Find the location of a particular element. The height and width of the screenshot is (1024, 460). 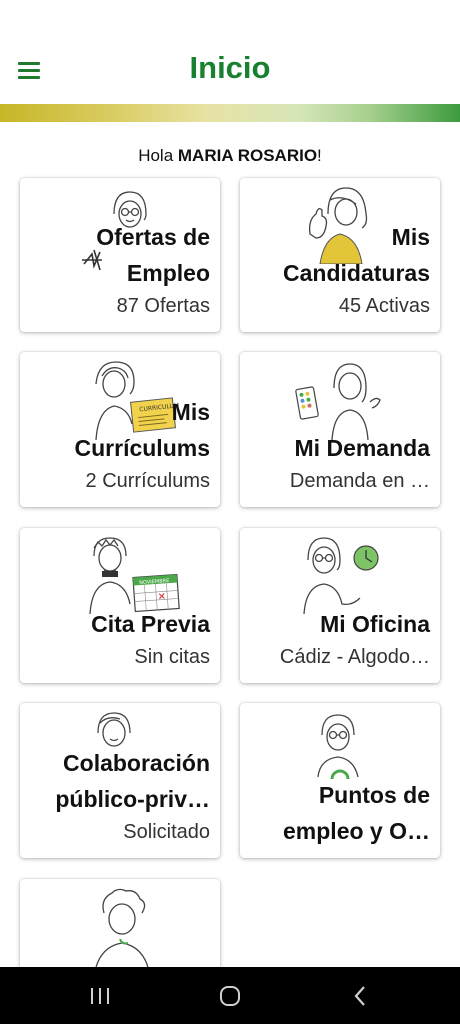

card-title-line1: Puntos de is located at coordinates (374, 795).